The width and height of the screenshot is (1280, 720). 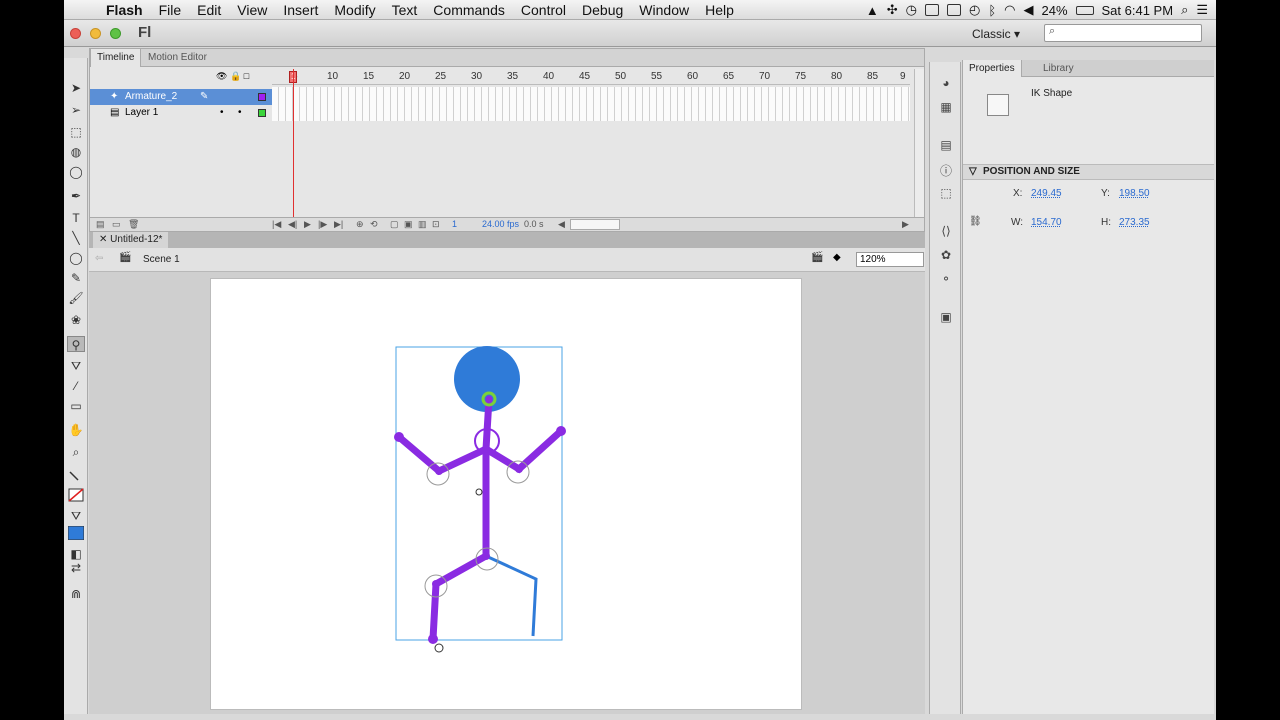 What do you see at coordinates (1138, 10) in the screenshot?
I see `clock: Sat 6:41 PM` at bounding box center [1138, 10].